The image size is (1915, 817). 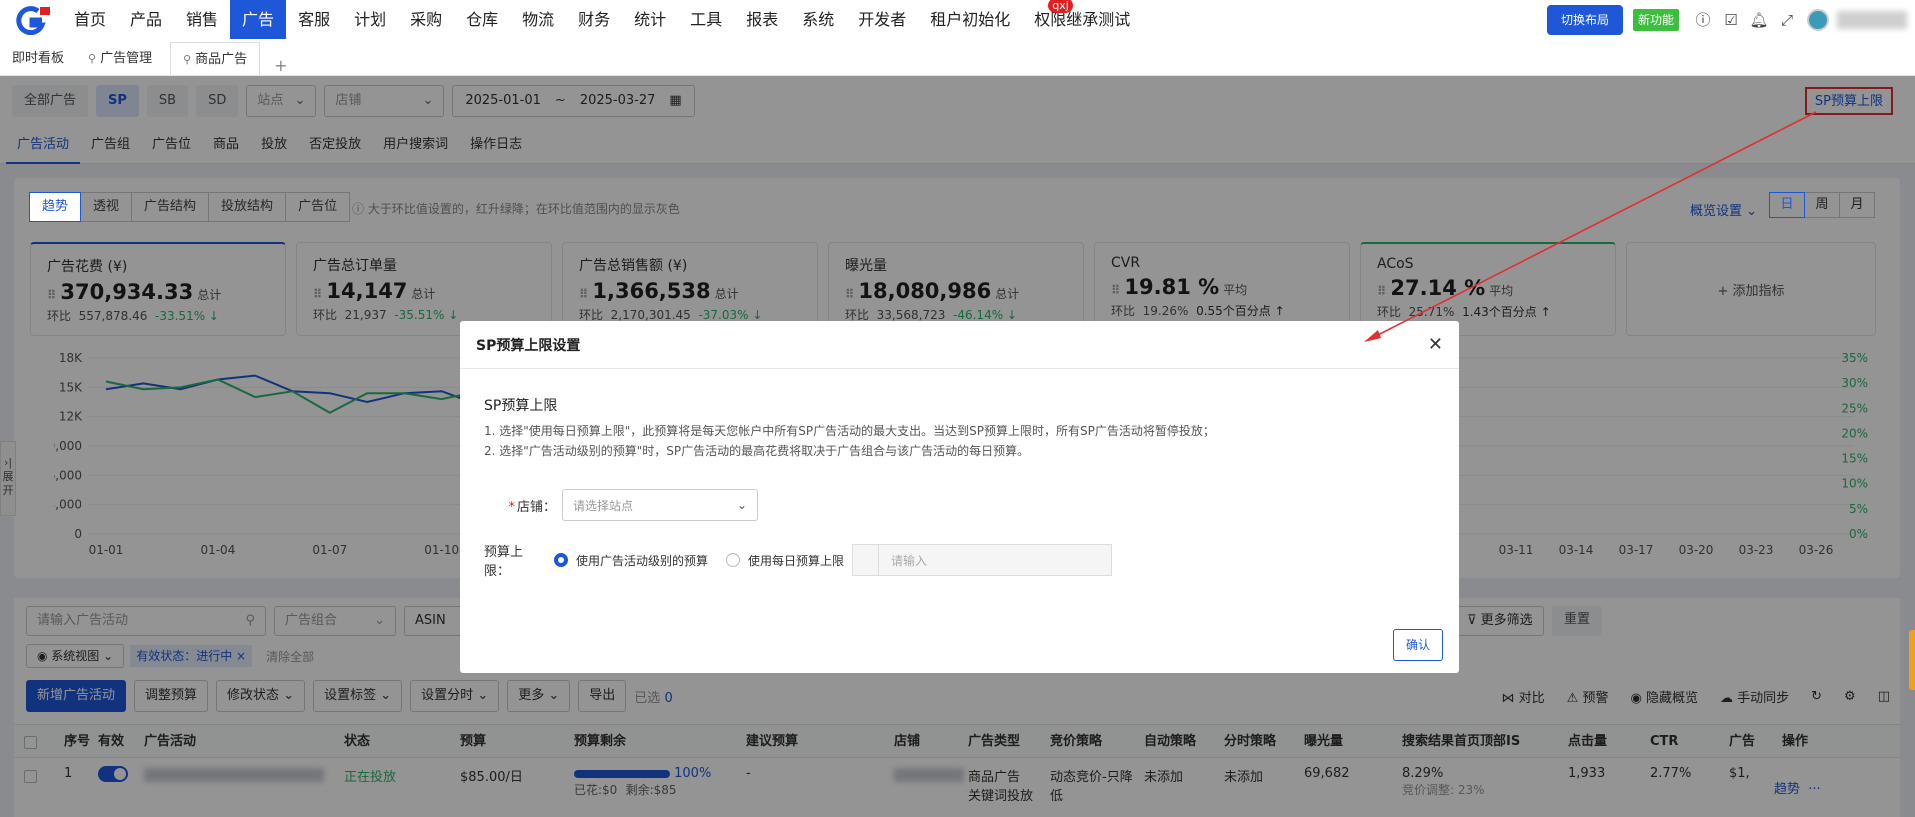 I want to click on store-label: * 店铺：, so click(x=520, y=505).